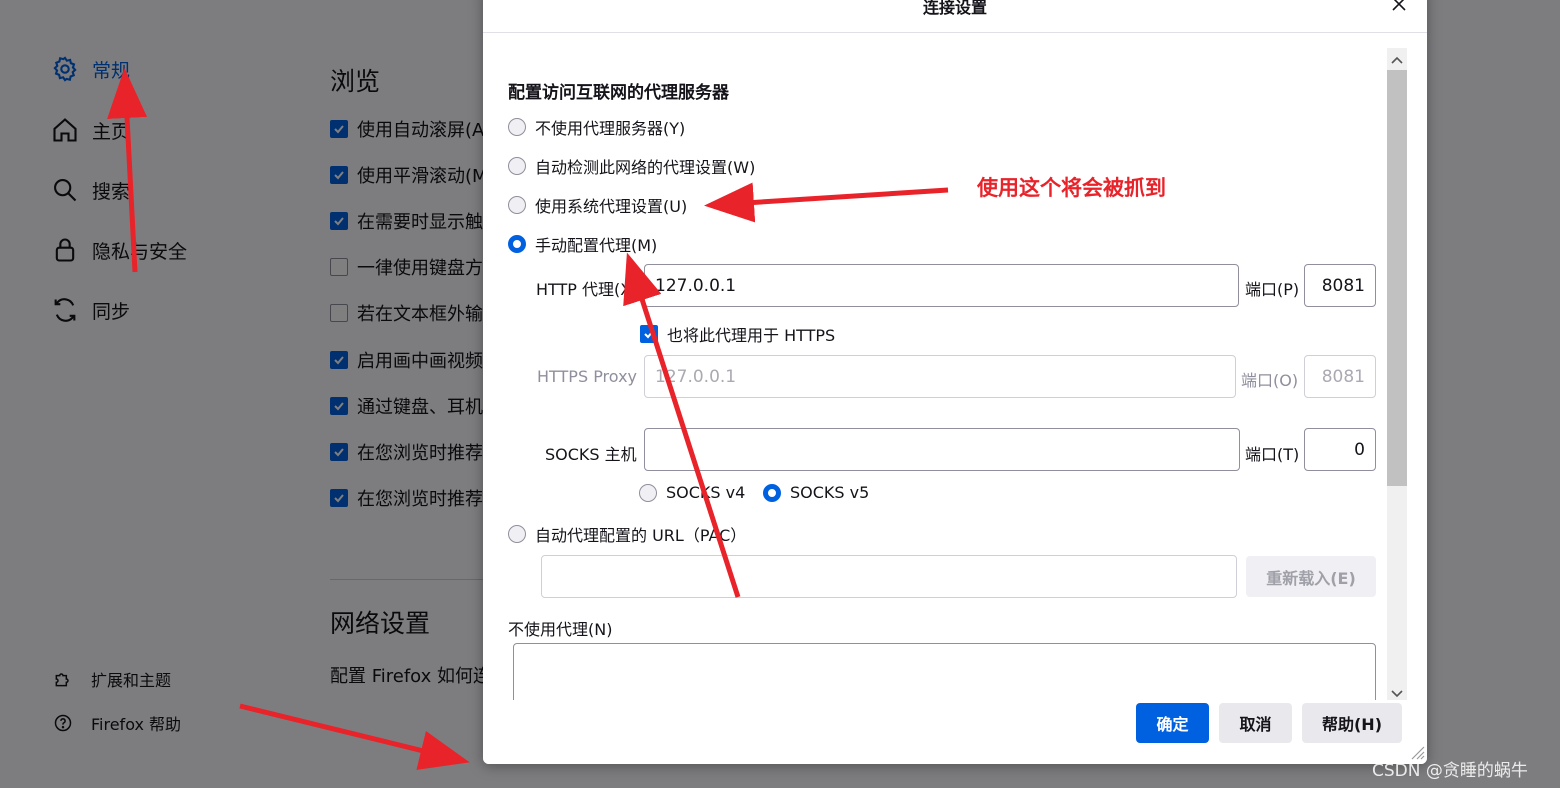 This screenshot has height=788, width=1560. Describe the element at coordinates (889, 576) in the screenshot. I see `pac-url-input` at that location.